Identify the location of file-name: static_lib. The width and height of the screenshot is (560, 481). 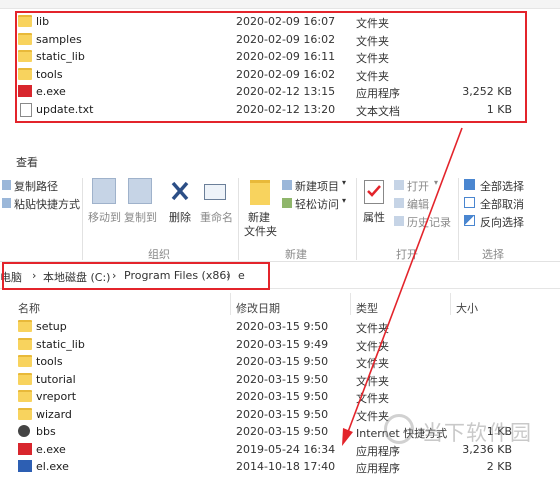
(60, 344).